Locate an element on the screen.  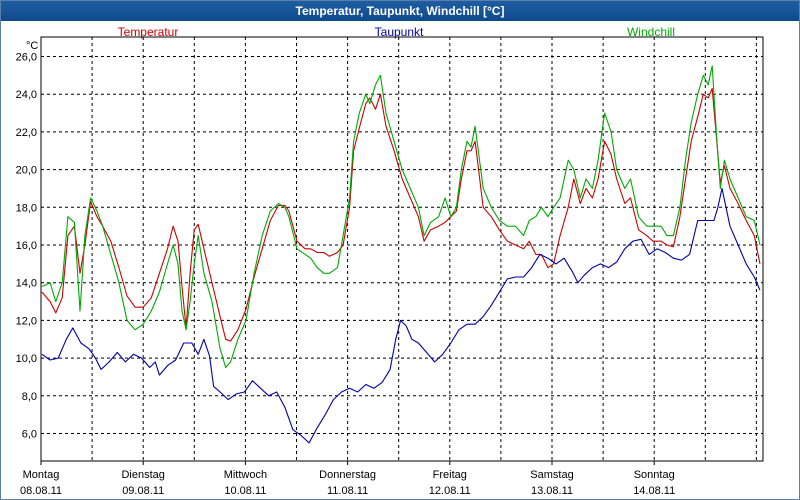
y-axis-label: °C is located at coordinates (32, 46).